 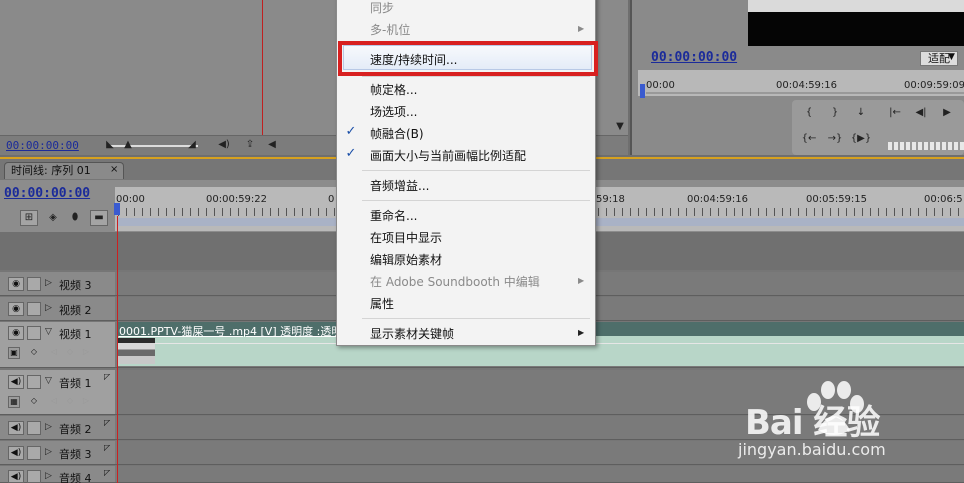 What do you see at coordinates (75, 477) in the screenshot?
I see `track-label: 音频 4` at bounding box center [75, 477].